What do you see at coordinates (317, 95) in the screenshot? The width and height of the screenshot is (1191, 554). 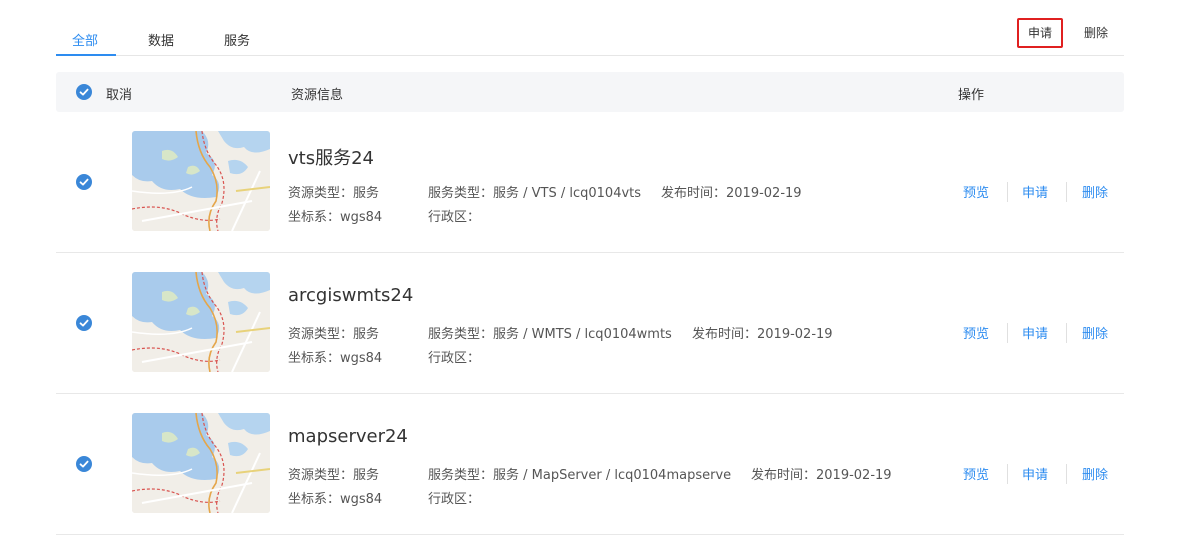 I see `resource-info-header: 资源信息` at bounding box center [317, 95].